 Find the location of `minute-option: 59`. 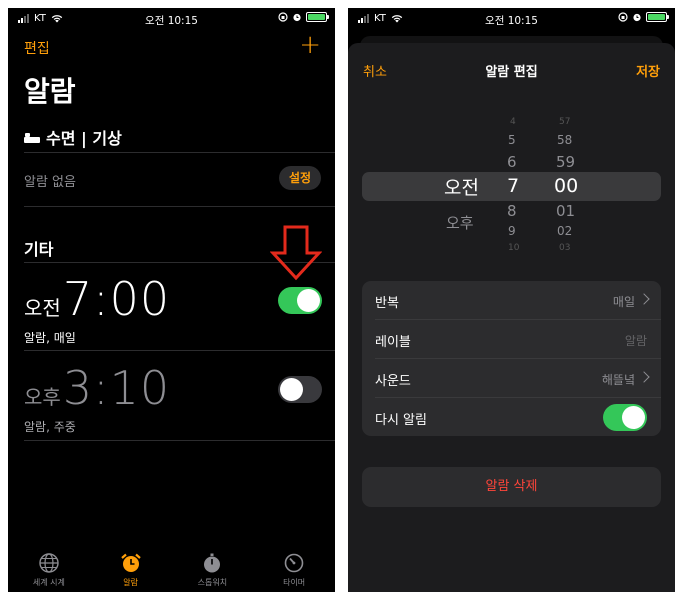

minute-option: 59 is located at coordinates (566, 162).